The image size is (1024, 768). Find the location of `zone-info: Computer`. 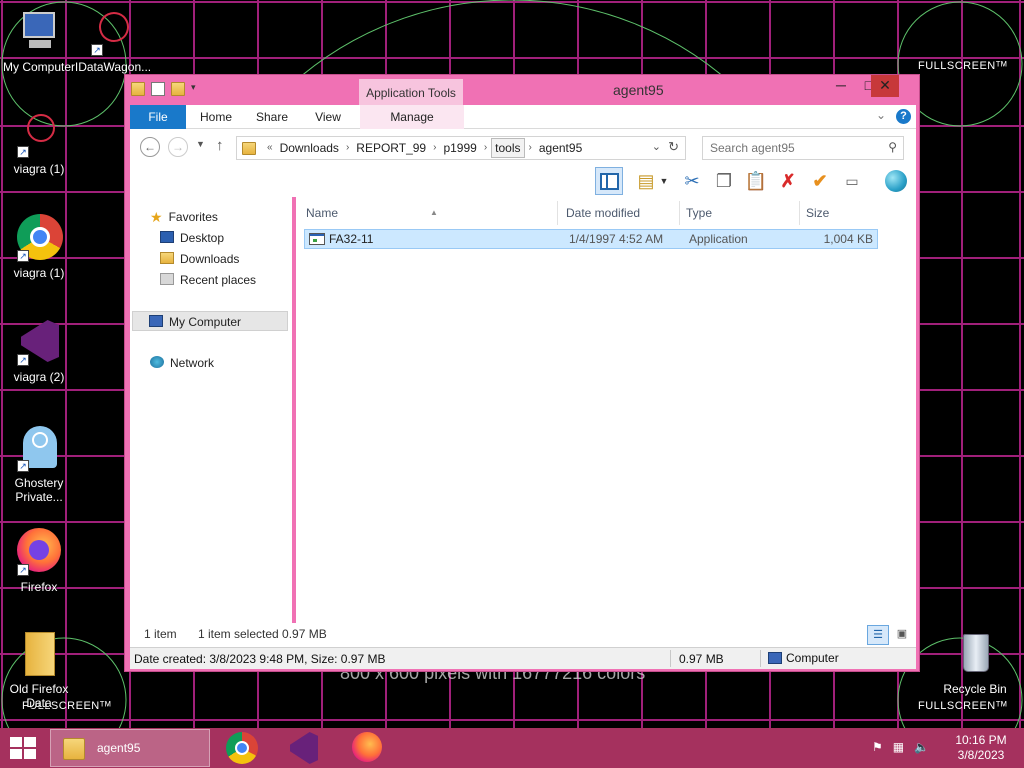

zone-info: Computer is located at coordinates (803, 658).